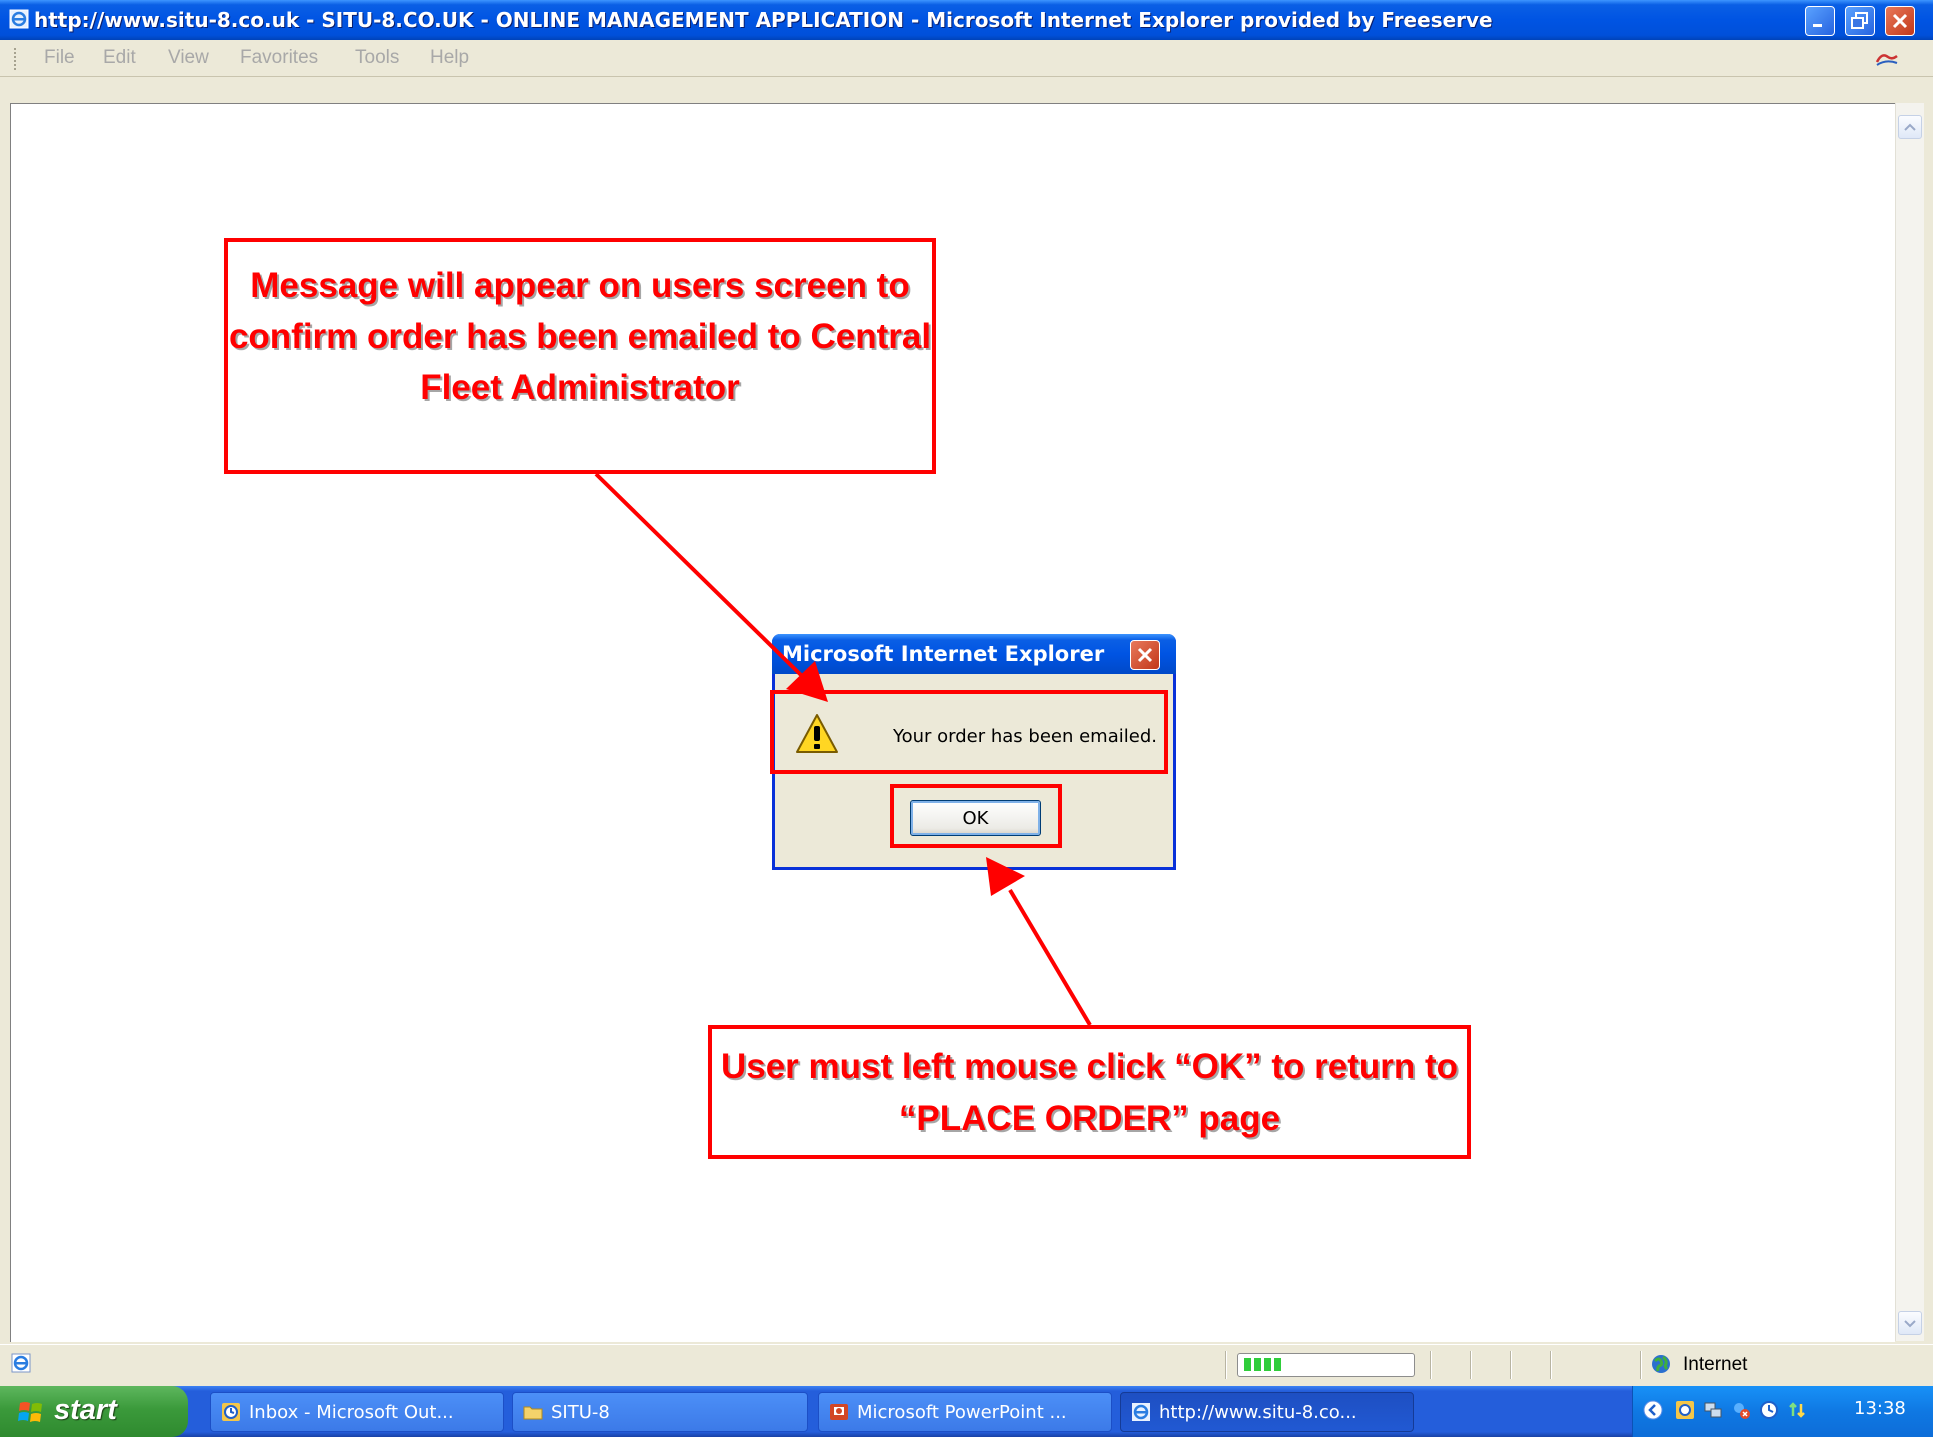 The image size is (1933, 1437). What do you see at coordinates (966, 58) in the screenshot?
I see `menu-bar: File Edit View Favorites Tools Help` at bounding box center [966, 58].